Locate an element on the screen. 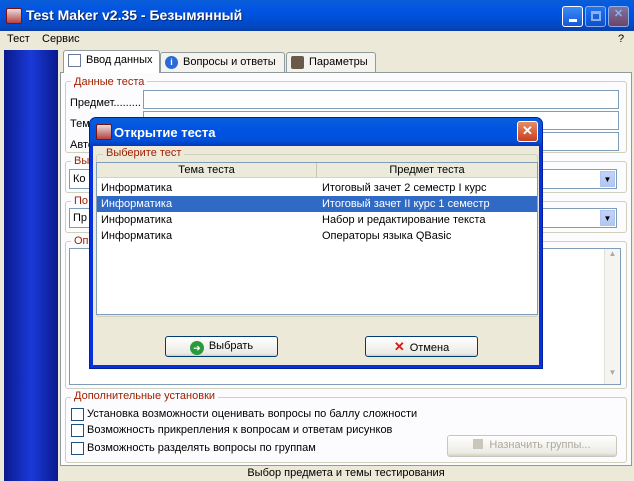 This screenshot has height=481, width=634. test-data-title: Данные теста is located at coordinates (109, 82).